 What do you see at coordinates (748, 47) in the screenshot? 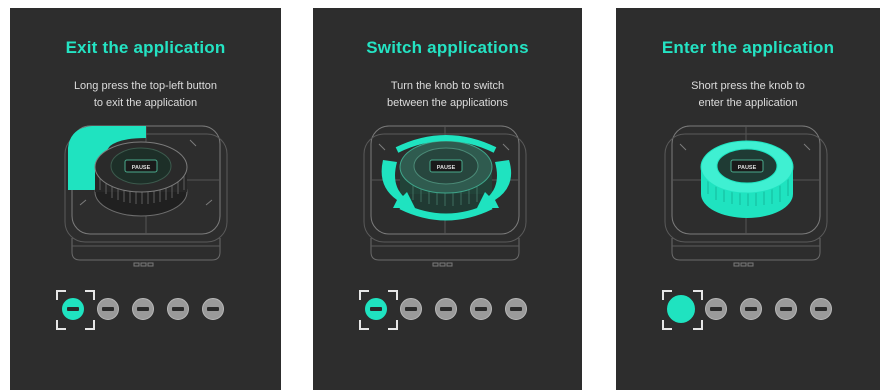
I see `panel-title: Enter the application` at bounding box center [748, 47].